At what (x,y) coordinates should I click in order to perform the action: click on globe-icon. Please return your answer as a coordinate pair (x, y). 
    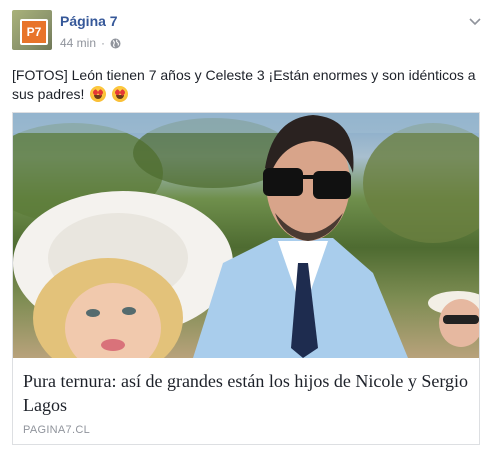
    Looking at the image, I should click on (115, 43).